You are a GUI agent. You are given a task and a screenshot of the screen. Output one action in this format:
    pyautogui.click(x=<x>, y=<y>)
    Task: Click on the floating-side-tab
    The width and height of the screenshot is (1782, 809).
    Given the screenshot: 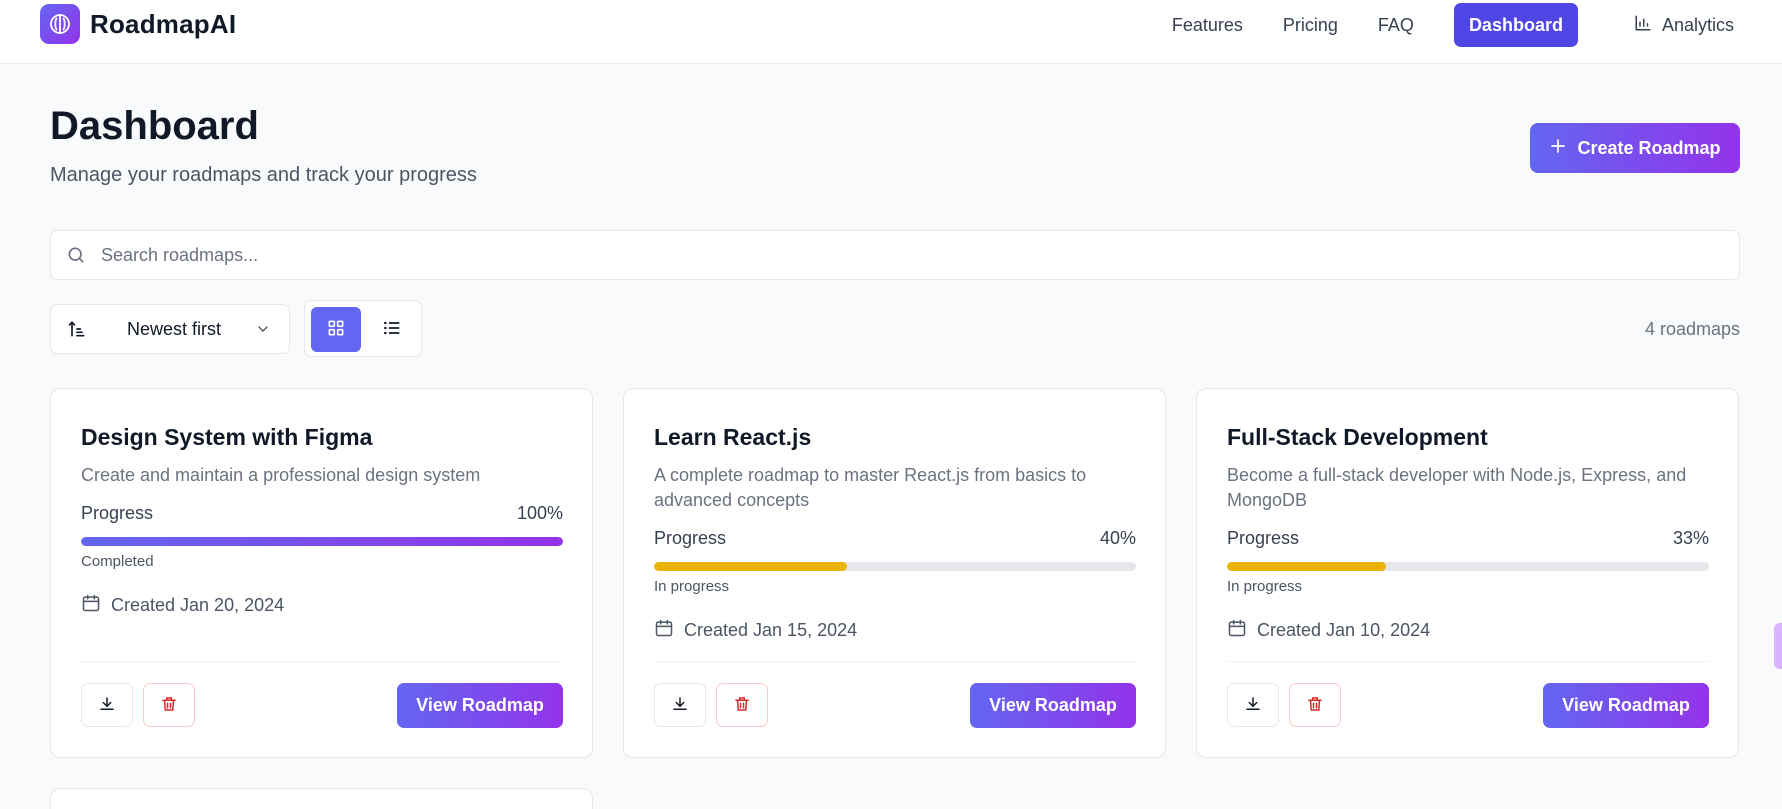 What is the action you would take?
    pyautogui.click(x=1778, y=646)
    